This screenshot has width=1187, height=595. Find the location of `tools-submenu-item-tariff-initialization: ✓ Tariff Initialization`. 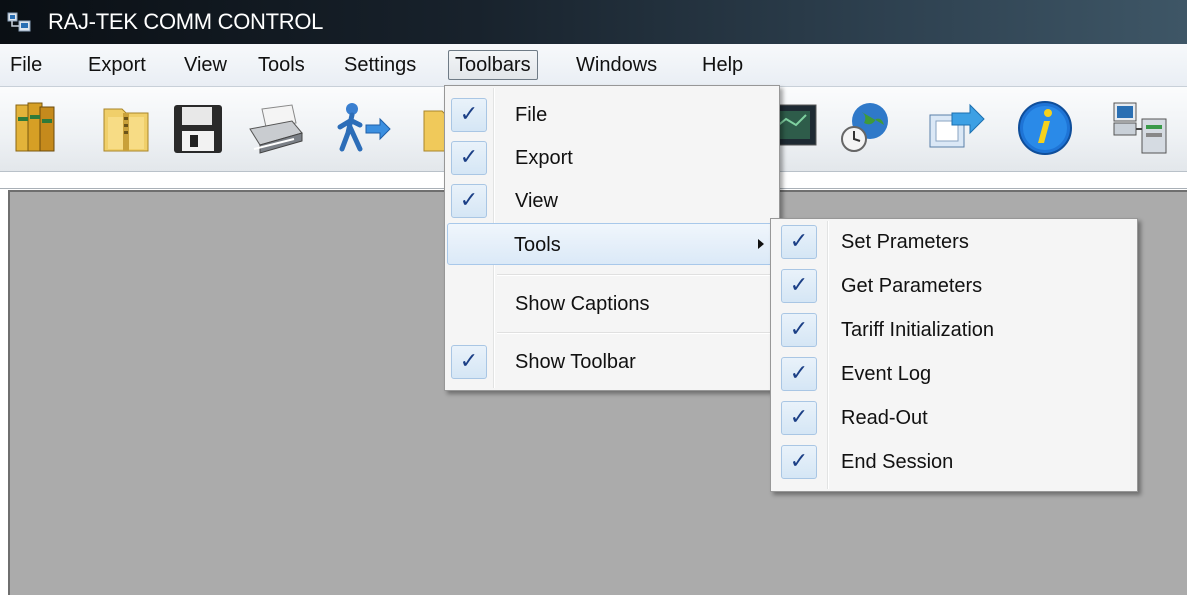

tools-submenu-item-tariff-initialization: ✓ Tariff Initialization is located at coordinates (954, 330).